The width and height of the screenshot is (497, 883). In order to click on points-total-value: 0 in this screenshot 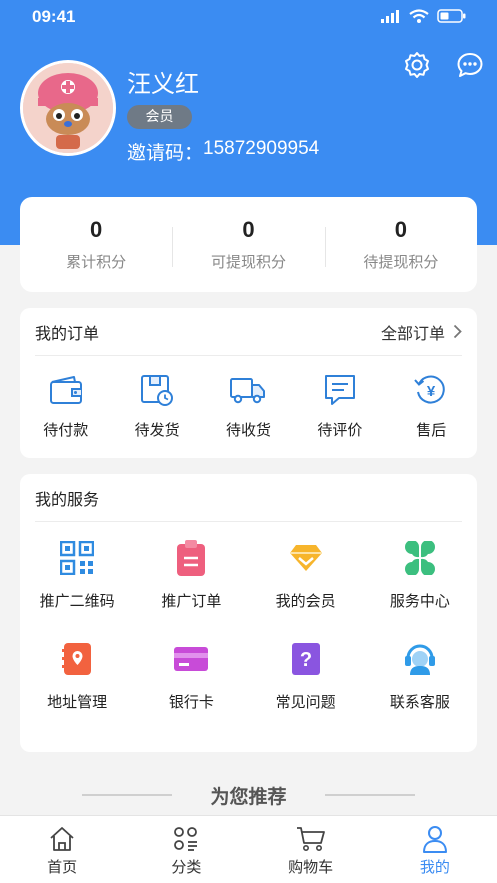, I will do `click(96, 229)`.